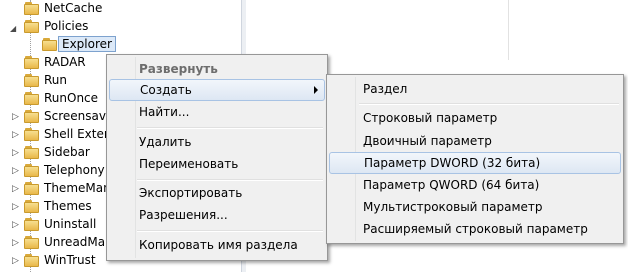  Describe the element at coordinates (217, 142) in the screenshot. I see `menu-item-delete: Удалить` at that location.